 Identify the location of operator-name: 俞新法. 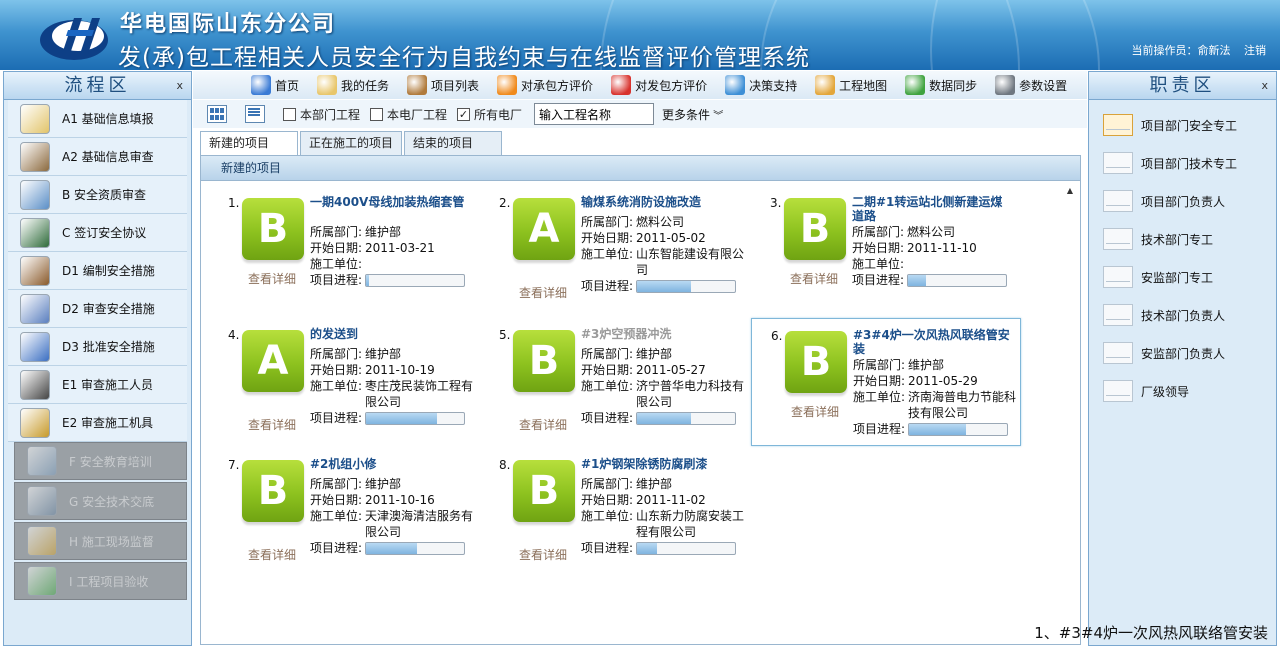
(1214, 50).